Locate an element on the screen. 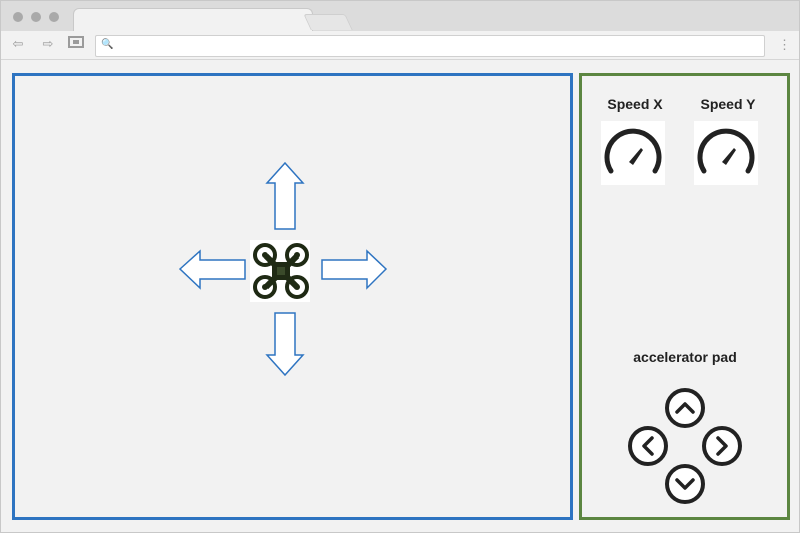 This screenshot has width=800, height=533. speed-y-label: Speed Y is located at coordinates (728, 104).